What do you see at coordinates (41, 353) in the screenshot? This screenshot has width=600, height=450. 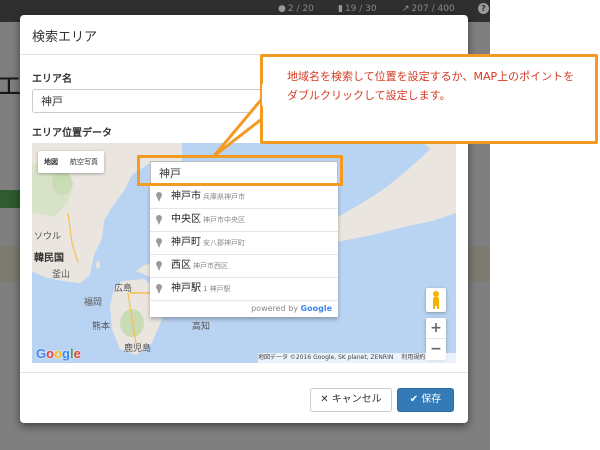 I see `logo-letter: G` at bounding box center [41, 353].